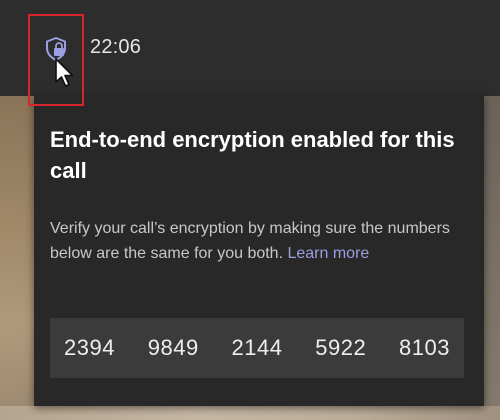  I want to click on verification-code-box: 2394 9849 2144 5922 8103, so click(257, 348).